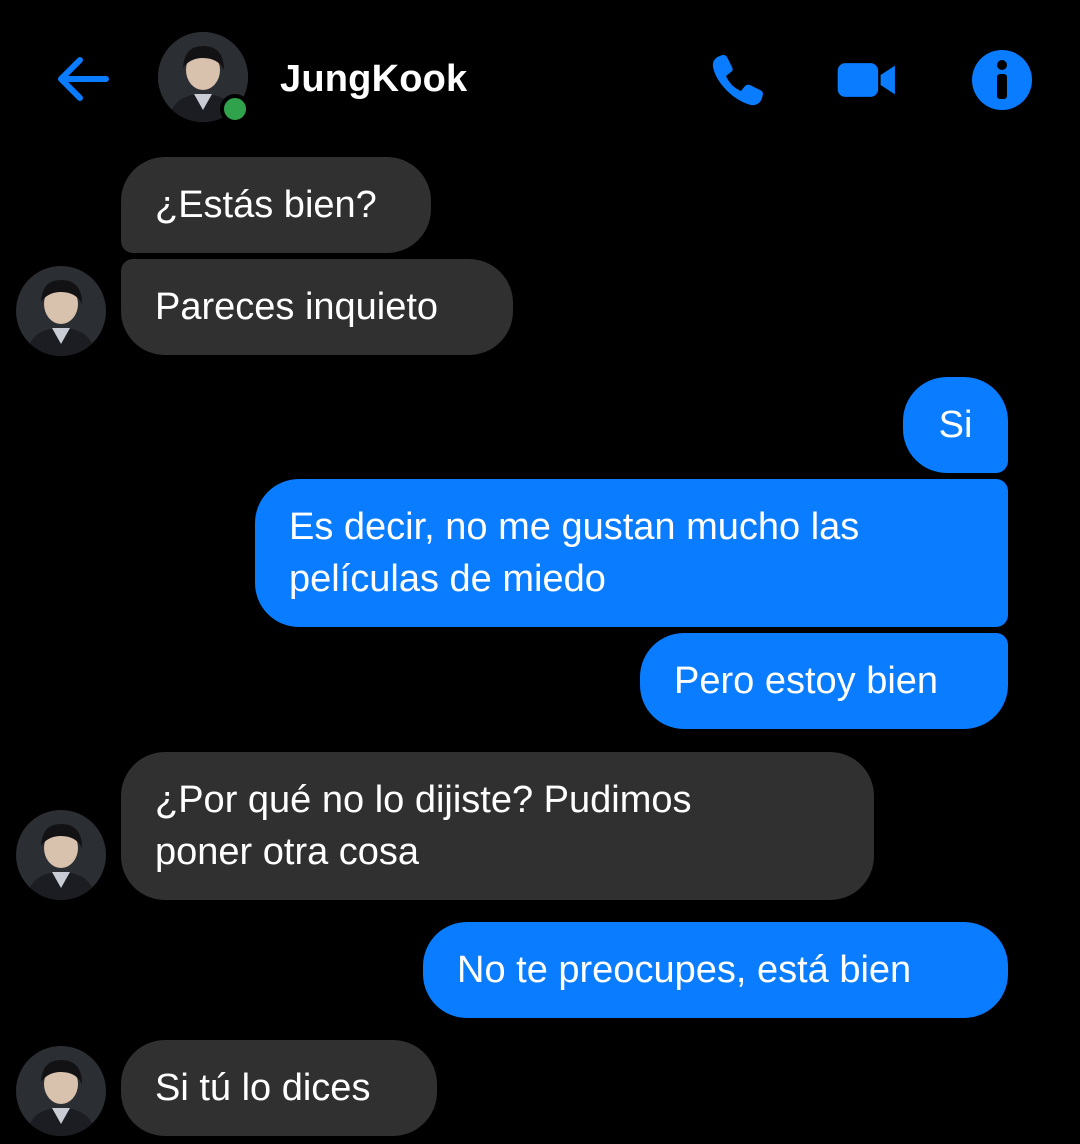  I want to click on message-text: Pero estoy bien, so click(806, 681).